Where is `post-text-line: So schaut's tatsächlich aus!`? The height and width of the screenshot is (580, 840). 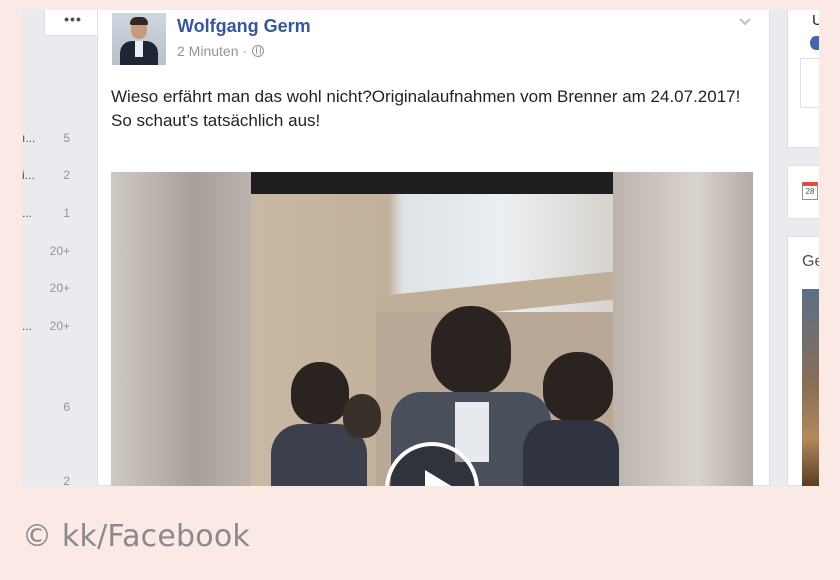 post-text-line: So schaut's tatsächlich aus! is located at coordinates (216, 120).